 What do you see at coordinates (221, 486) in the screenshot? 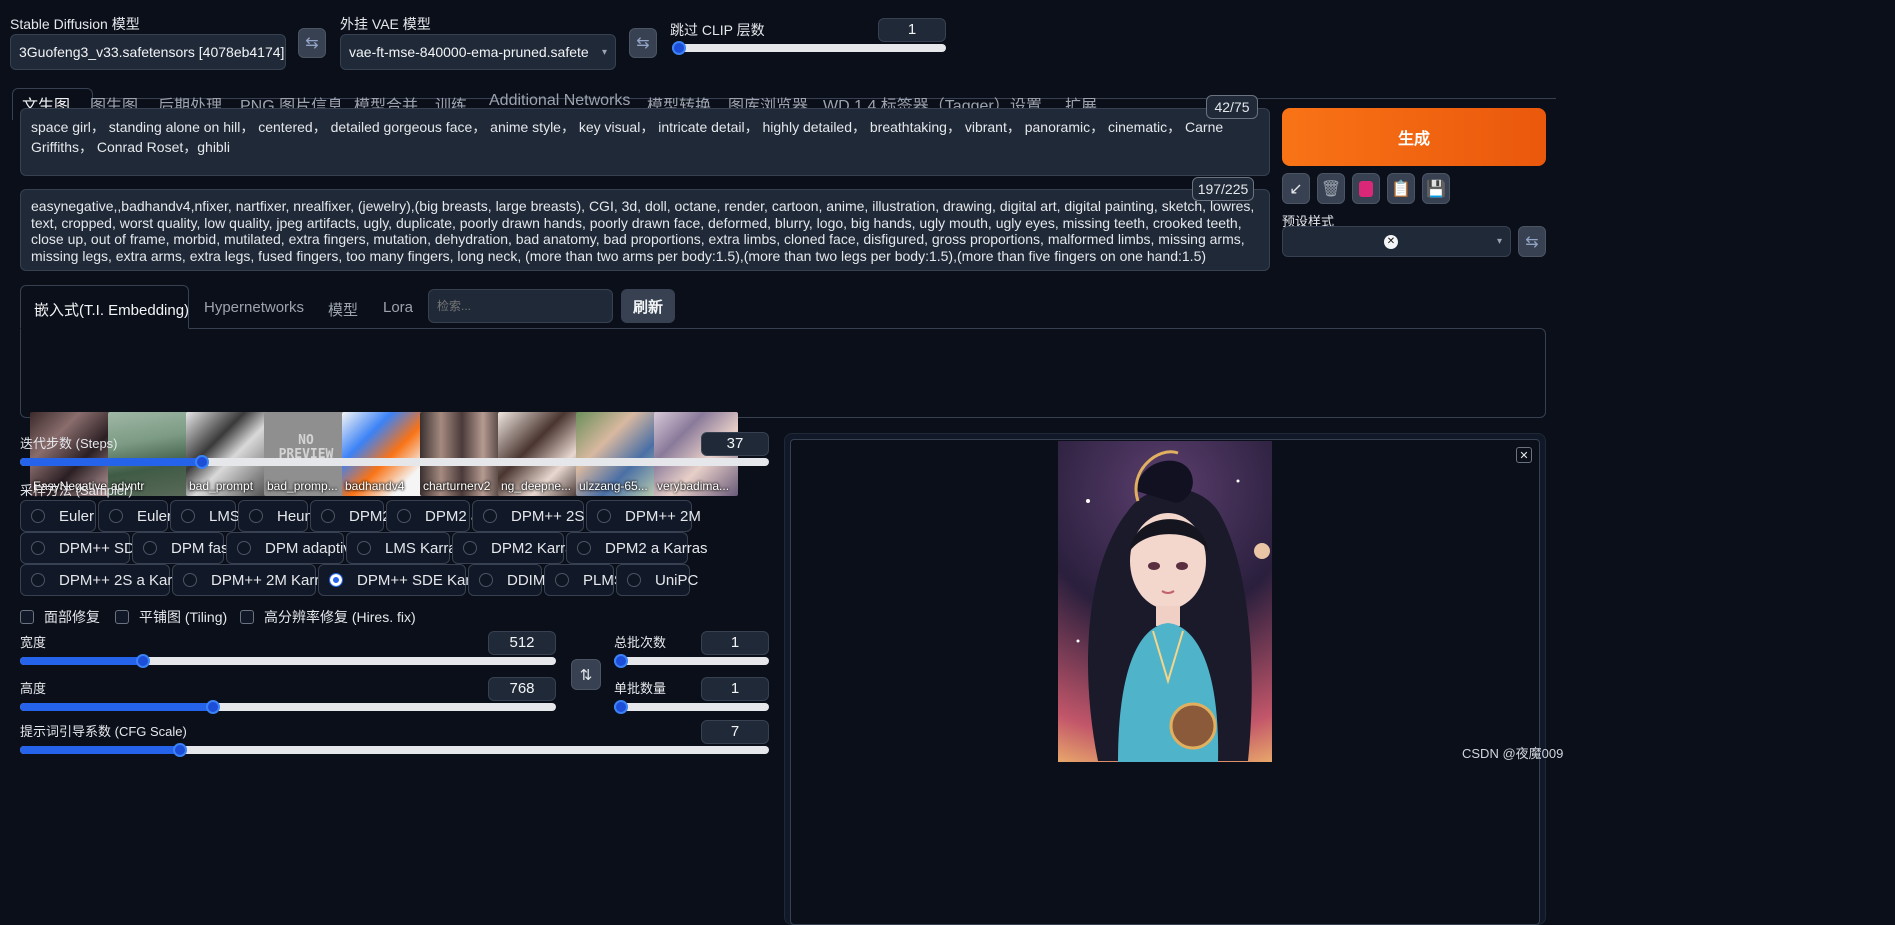
I see `card-label: bad_prompt` at bounding box center [221, 486].